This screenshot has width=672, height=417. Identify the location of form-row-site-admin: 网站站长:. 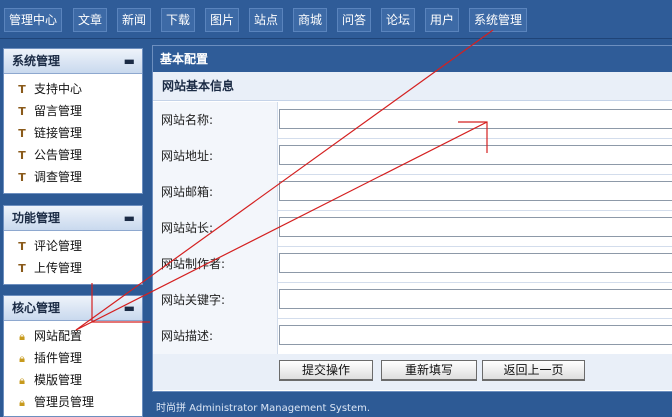
(412, 228).